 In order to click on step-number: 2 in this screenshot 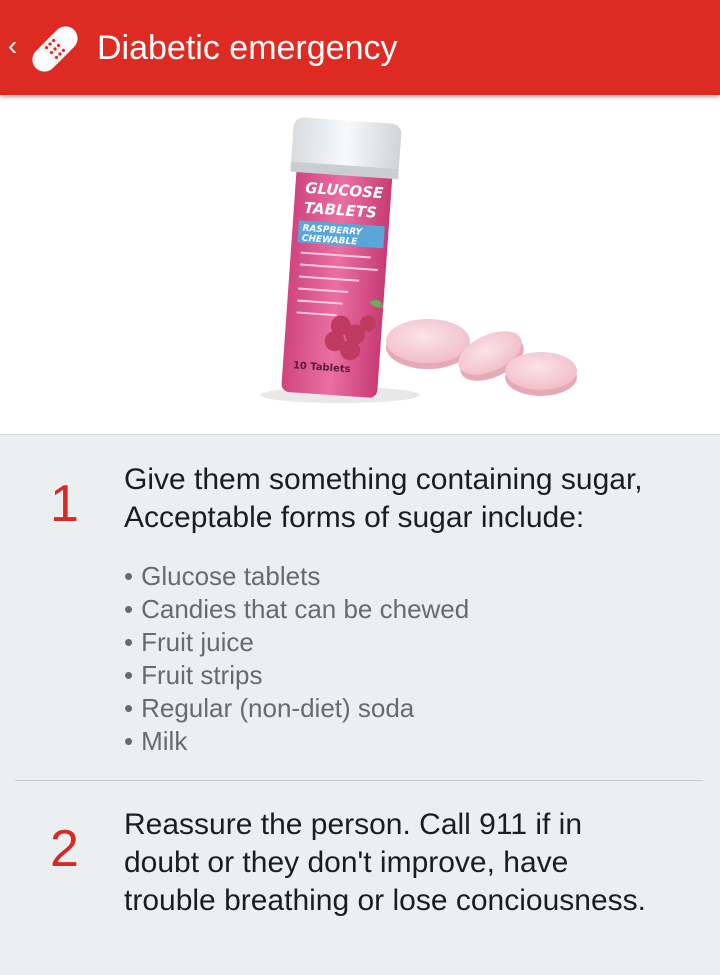, I will do `click(64, 849)`.